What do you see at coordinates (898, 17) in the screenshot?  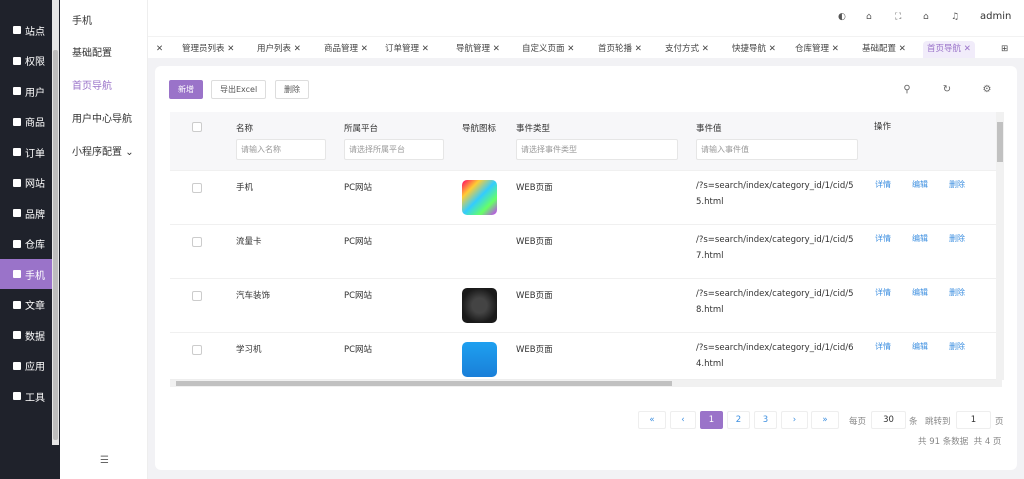 I see `fullscreen-icon: ⛶` at bounding box center [898, 17].